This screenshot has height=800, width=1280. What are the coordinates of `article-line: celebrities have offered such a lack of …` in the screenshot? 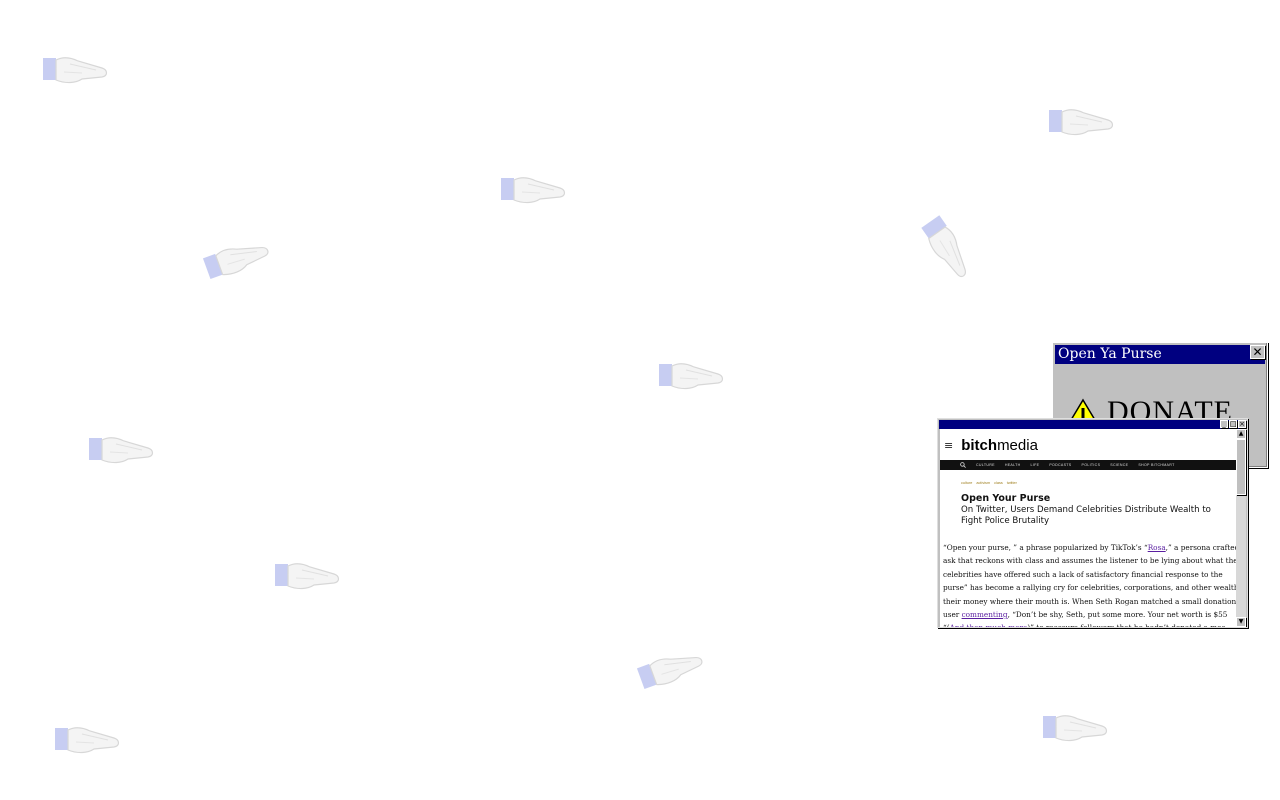 It's located at (1089, 574).